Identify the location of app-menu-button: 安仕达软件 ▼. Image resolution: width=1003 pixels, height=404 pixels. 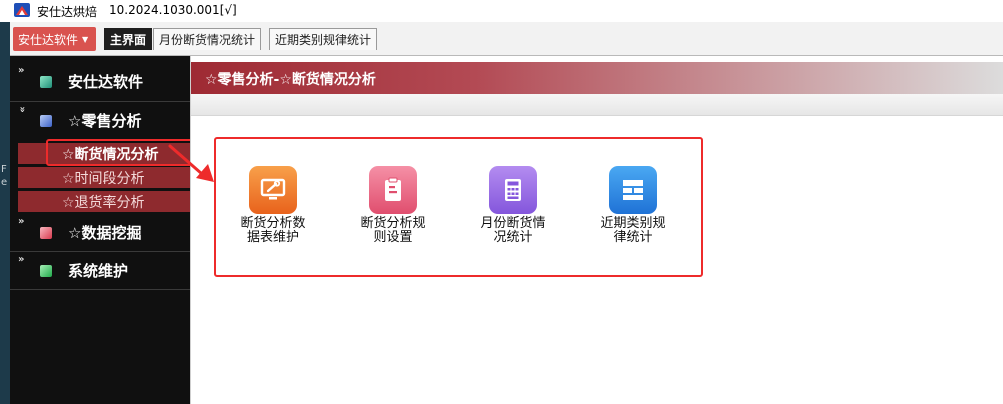
(54, 39).